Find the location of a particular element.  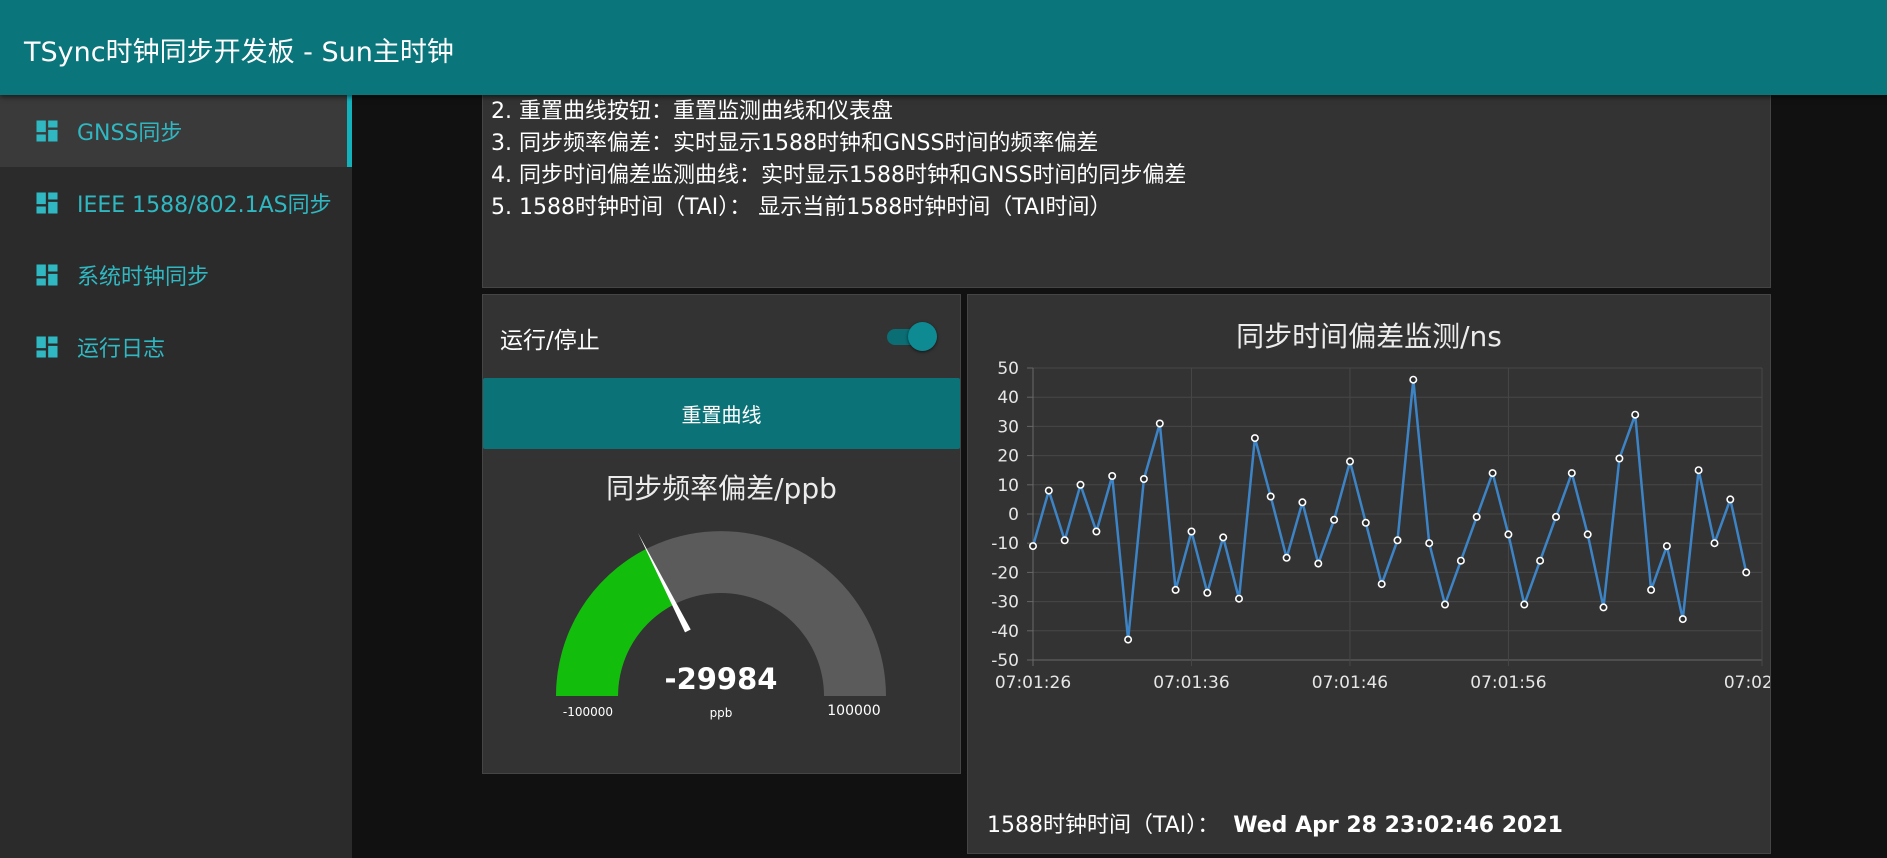

y-tick-label: 30 is located at coordinates (1008, 427).